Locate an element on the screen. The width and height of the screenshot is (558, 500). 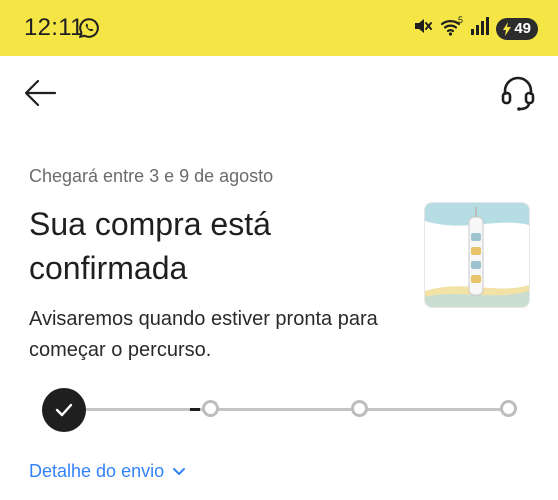
delivery-estimate: Chegará entre 3 e 9 de agosto is located at coordinates (151, 176).